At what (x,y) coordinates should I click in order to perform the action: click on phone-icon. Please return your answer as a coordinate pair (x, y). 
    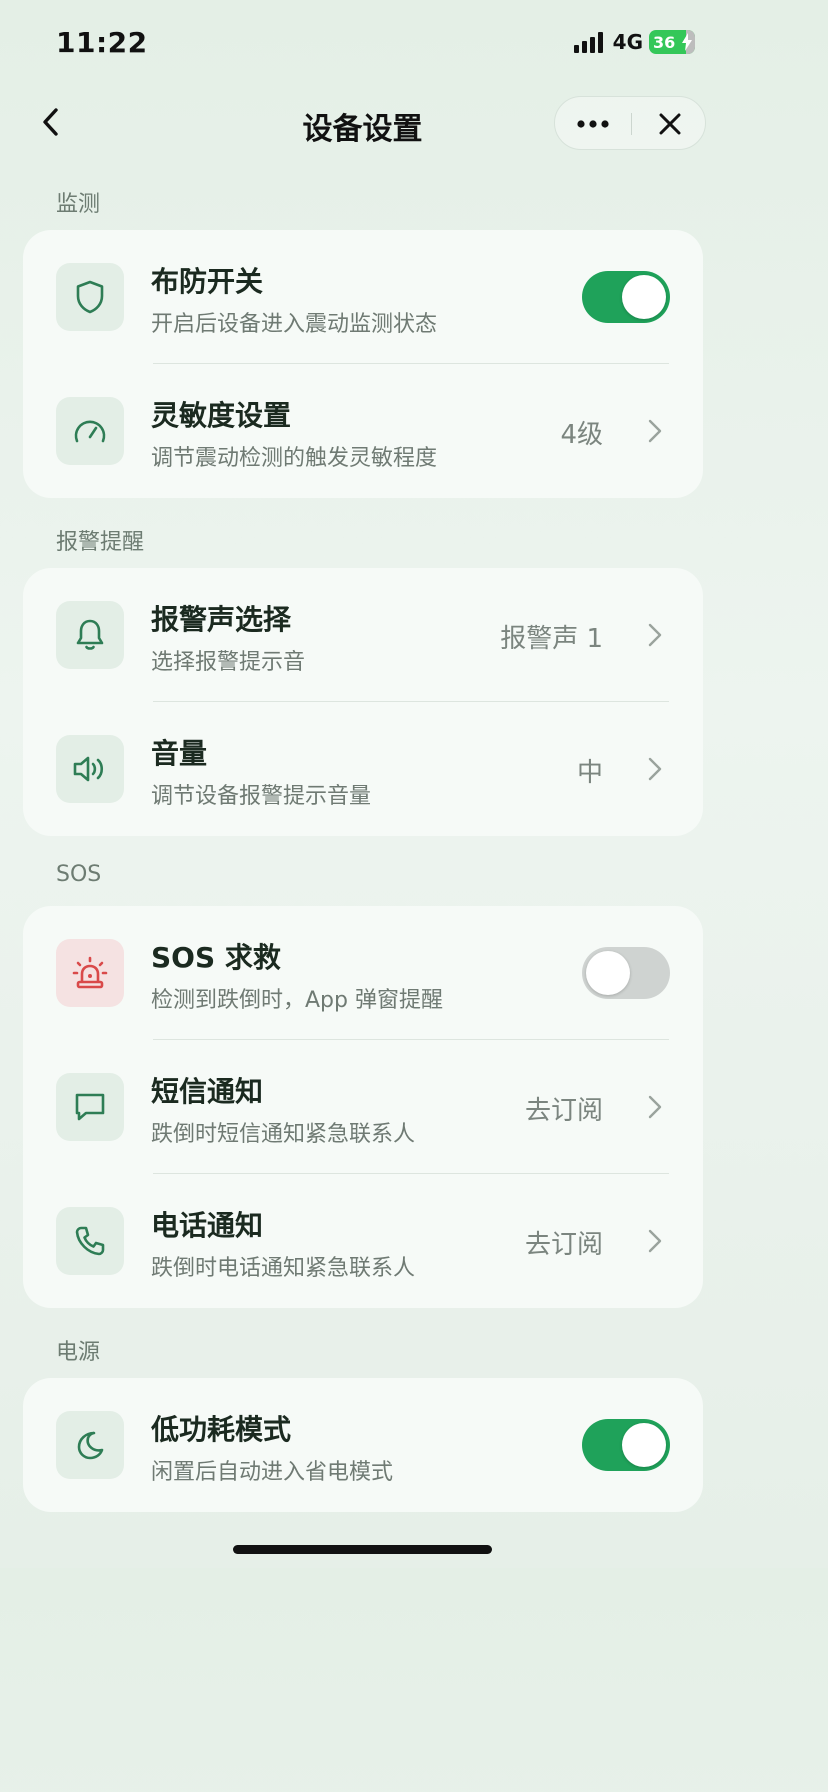
    Looking at the image, I should click on (90, 1241).